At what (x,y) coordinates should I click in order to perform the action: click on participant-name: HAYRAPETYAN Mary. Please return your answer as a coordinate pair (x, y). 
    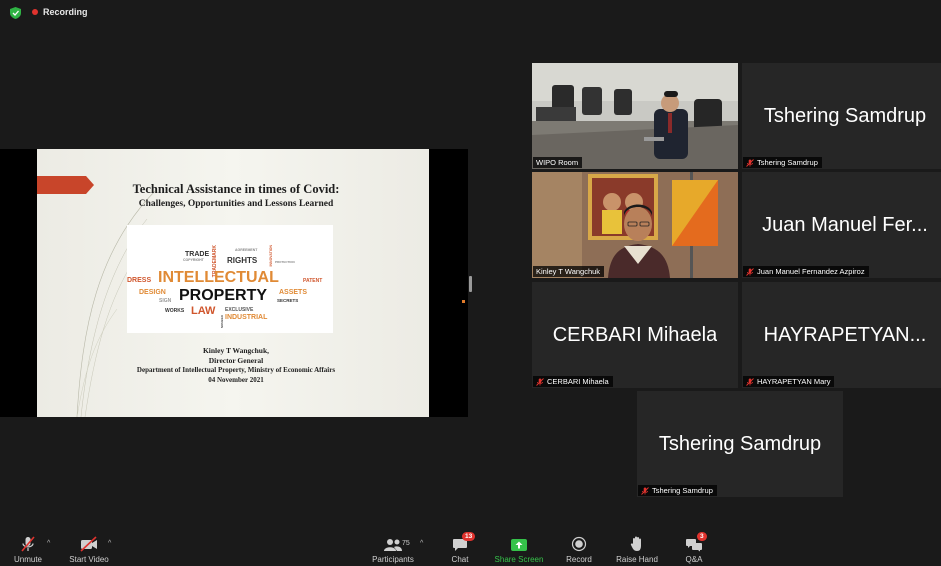
    Looking at the image, I should click on (794, 381).